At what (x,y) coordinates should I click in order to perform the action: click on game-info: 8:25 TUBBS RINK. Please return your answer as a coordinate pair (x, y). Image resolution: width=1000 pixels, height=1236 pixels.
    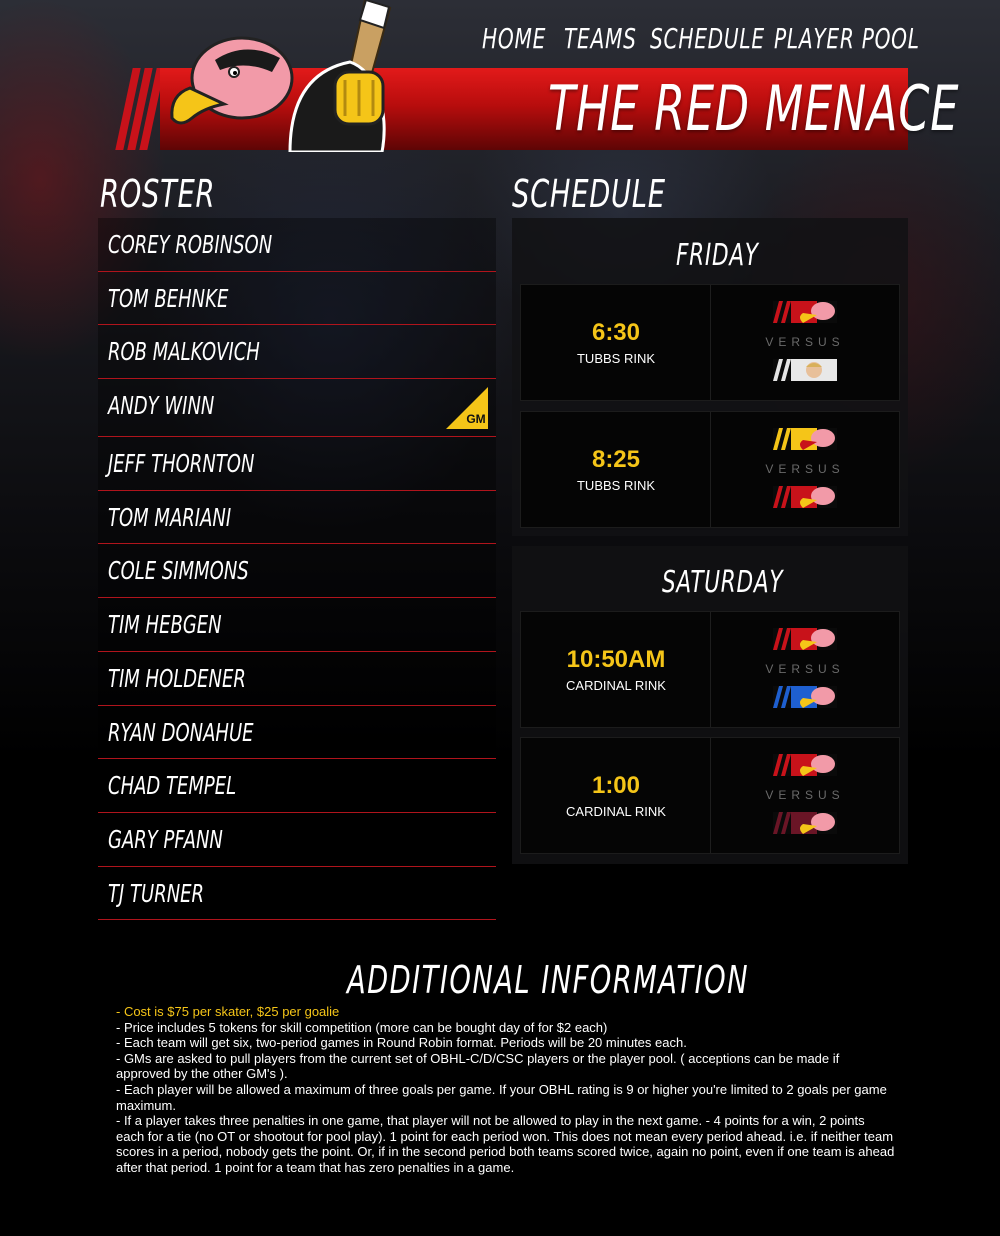
    Looking at the image, I should click on (616, 469).